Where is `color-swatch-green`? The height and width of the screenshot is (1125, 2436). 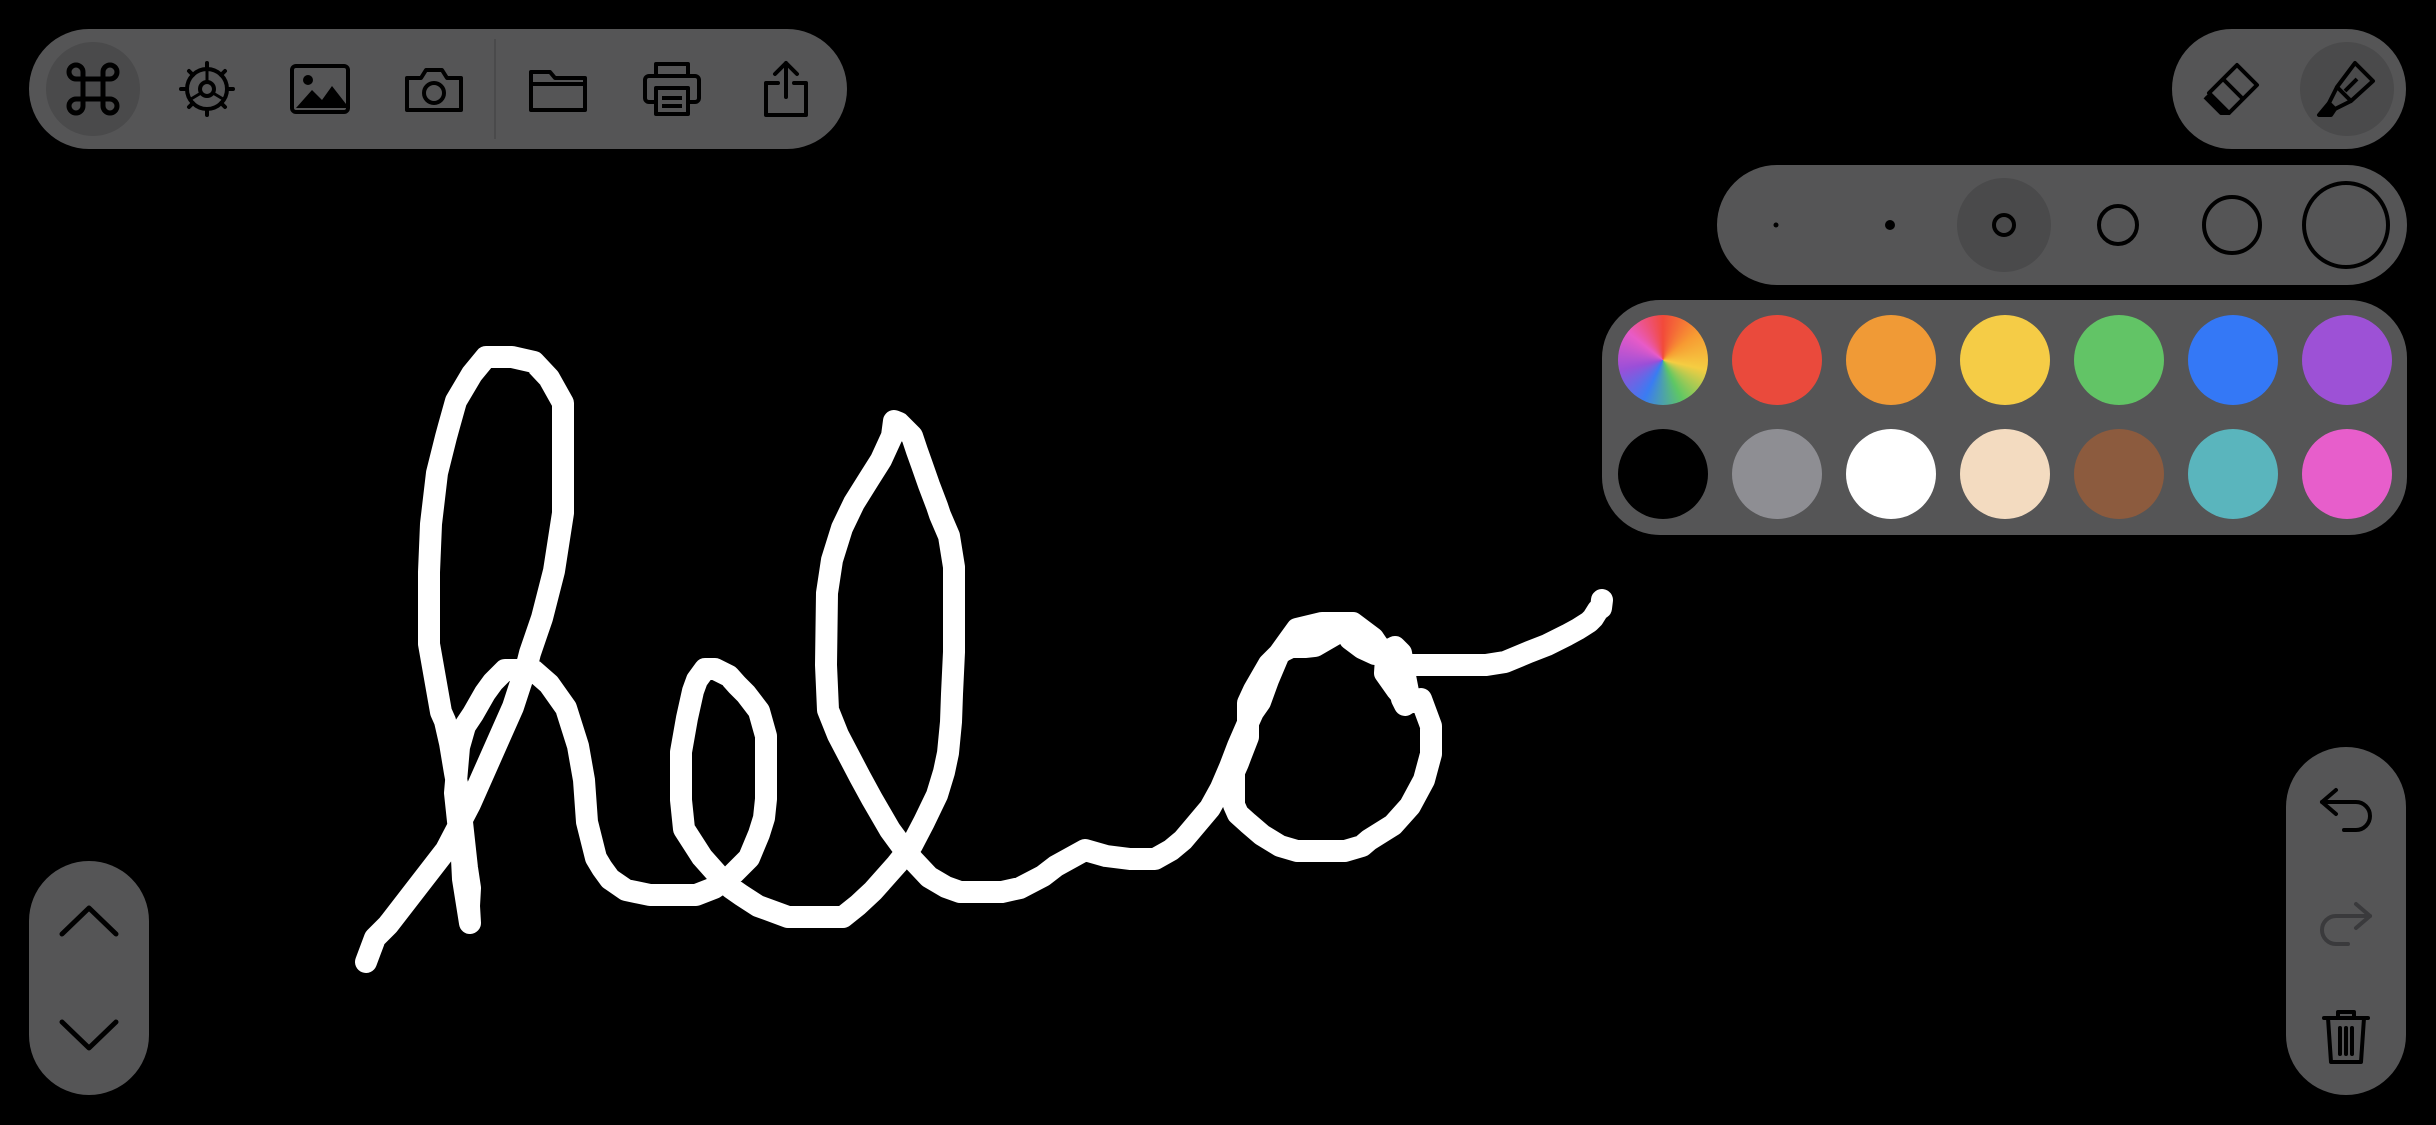
color-swatch-green is located at coordinates (2119, 360).